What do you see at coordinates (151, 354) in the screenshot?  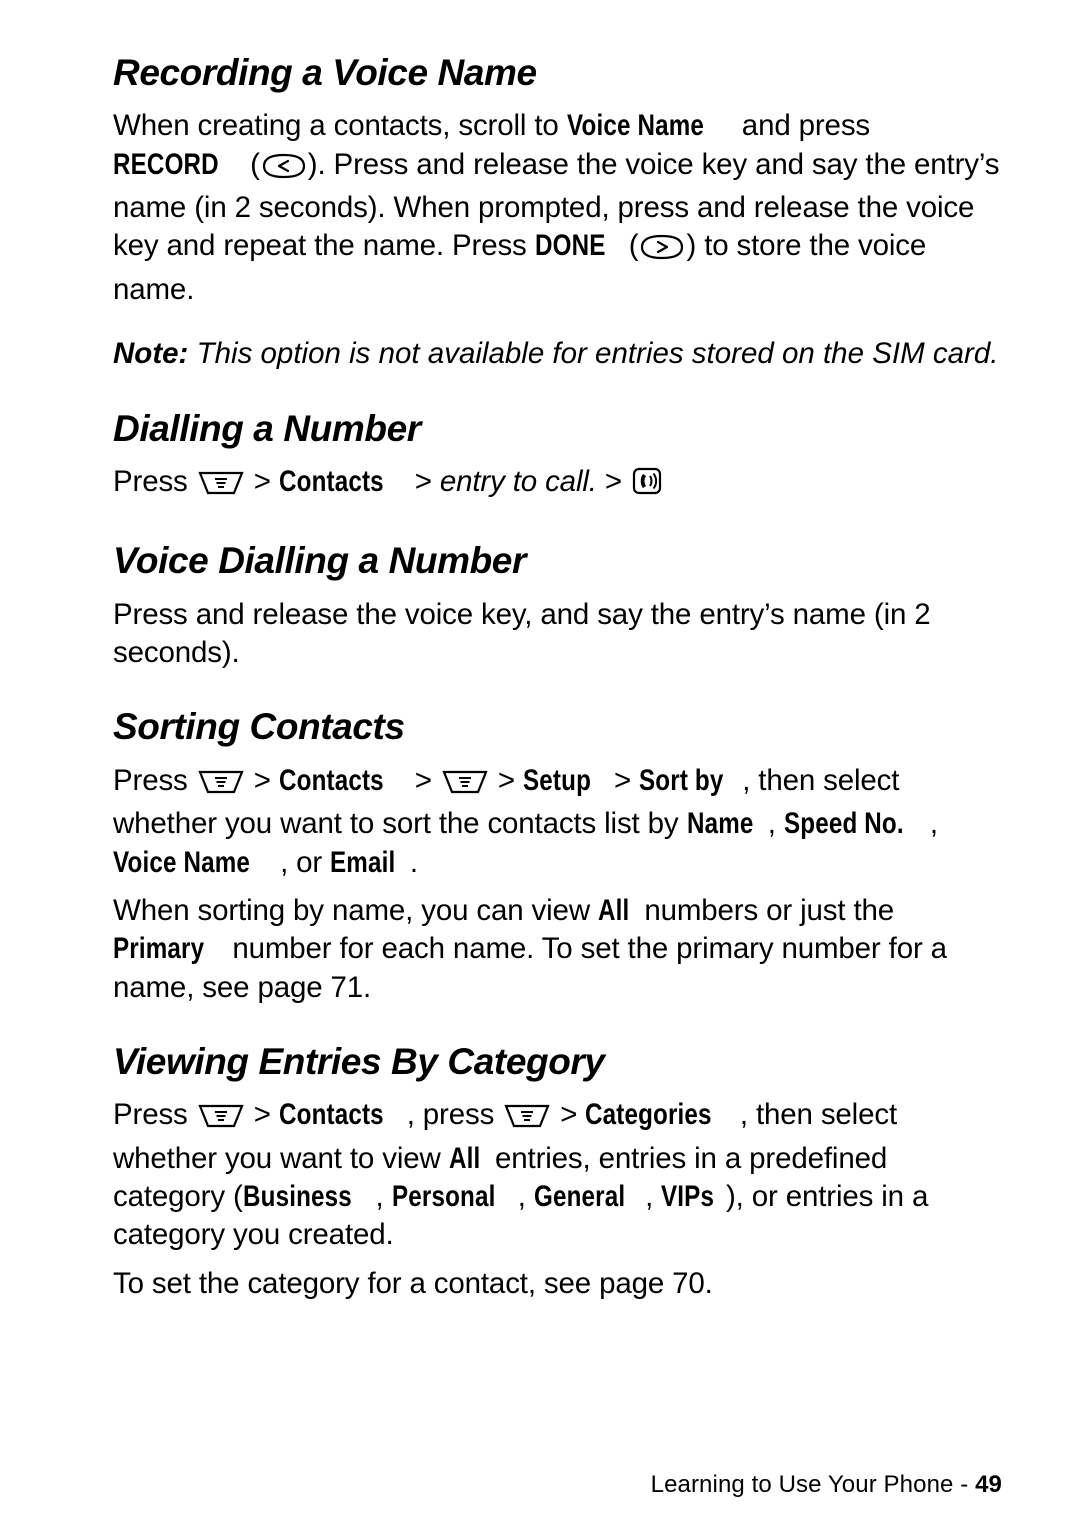 I see `note-label: Note:` at bounding box center [151, 354].